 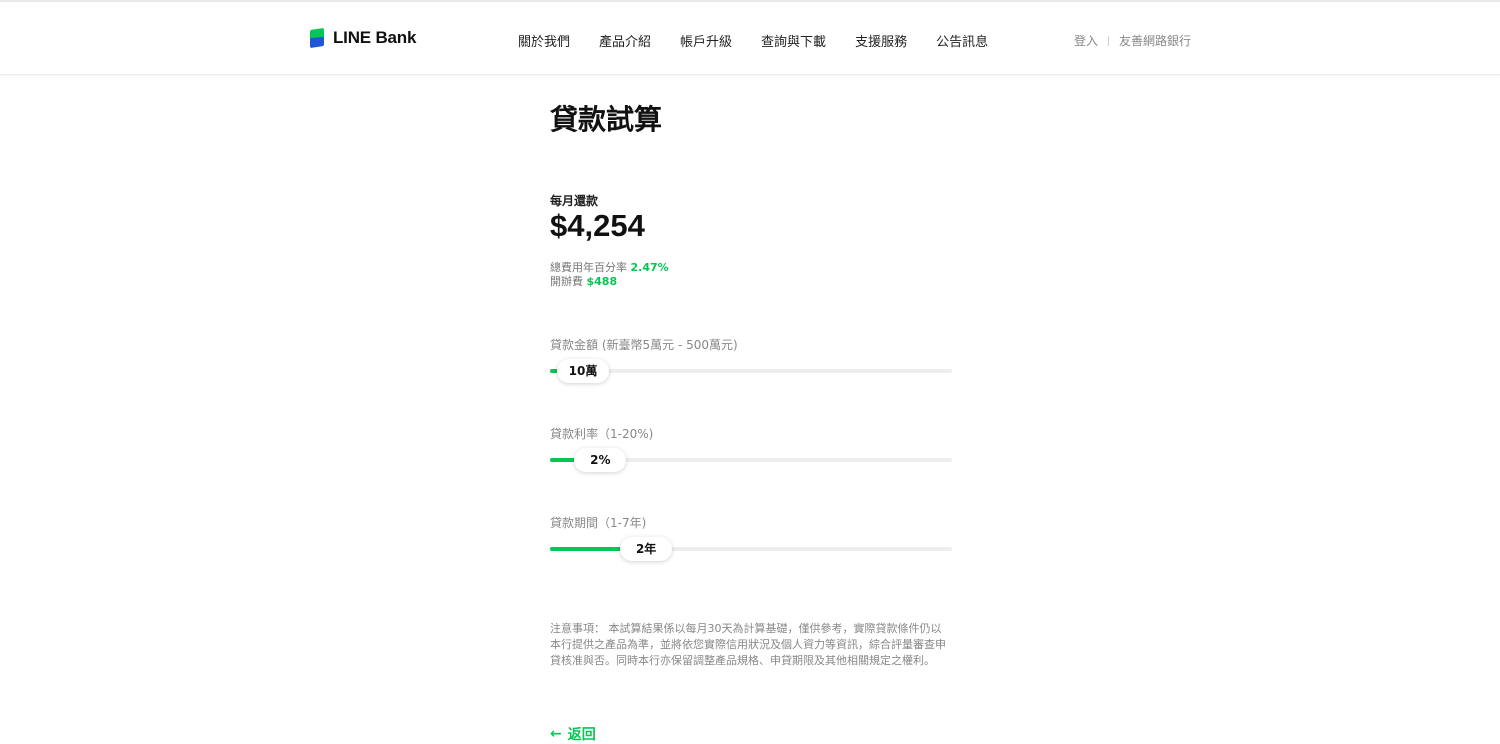 I want to click on setup-fee-label: 開辦費, so click(x=566, y=281).